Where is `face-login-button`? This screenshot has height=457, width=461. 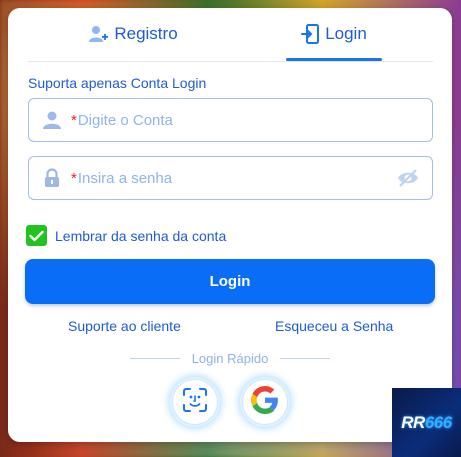 face-login-button is located at coordinates (195, 402).